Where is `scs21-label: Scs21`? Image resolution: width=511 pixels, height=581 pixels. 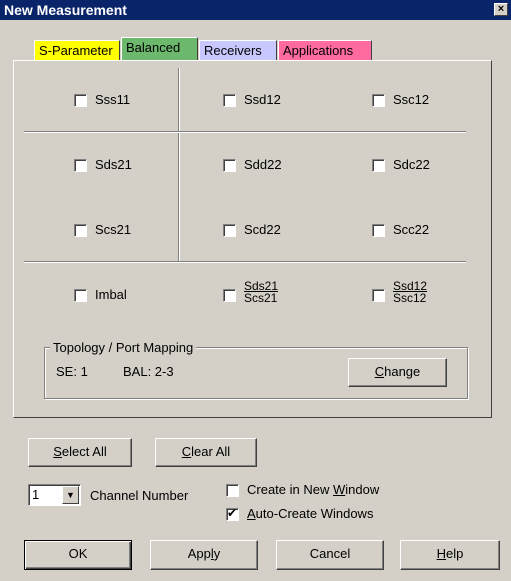
scs21-label: Scs21 is located at coordinates (113, 229).